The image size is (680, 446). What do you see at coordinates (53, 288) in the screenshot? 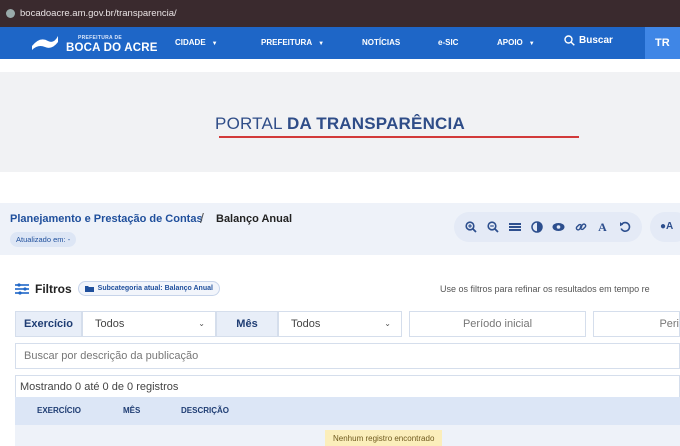
I see `filters-label: Filtros` at bounding box center [53, 288].